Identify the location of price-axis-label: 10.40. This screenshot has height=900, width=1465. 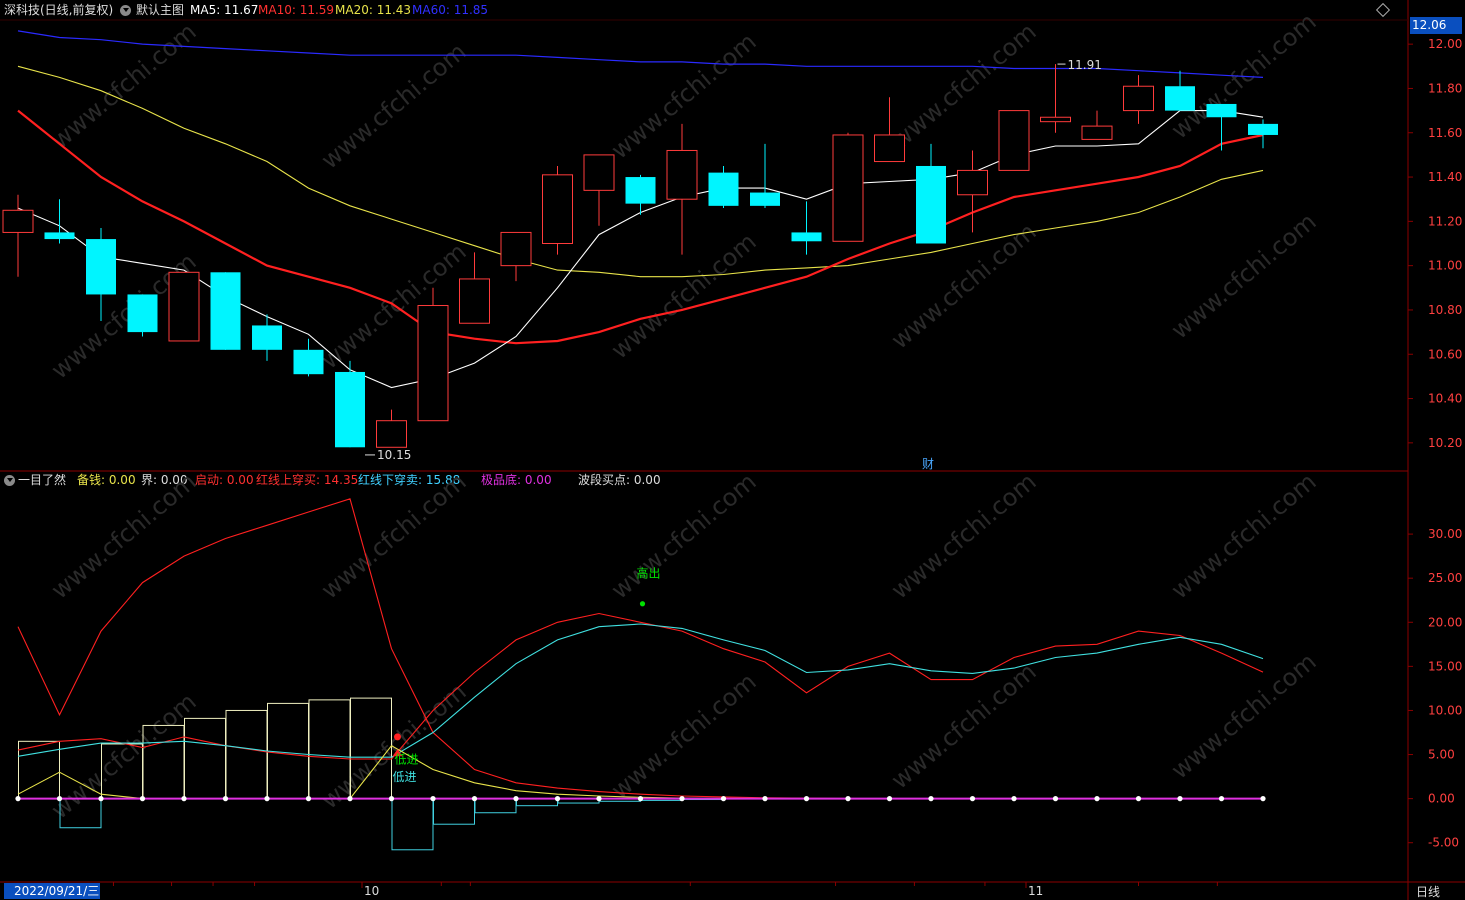
(1445, 399).